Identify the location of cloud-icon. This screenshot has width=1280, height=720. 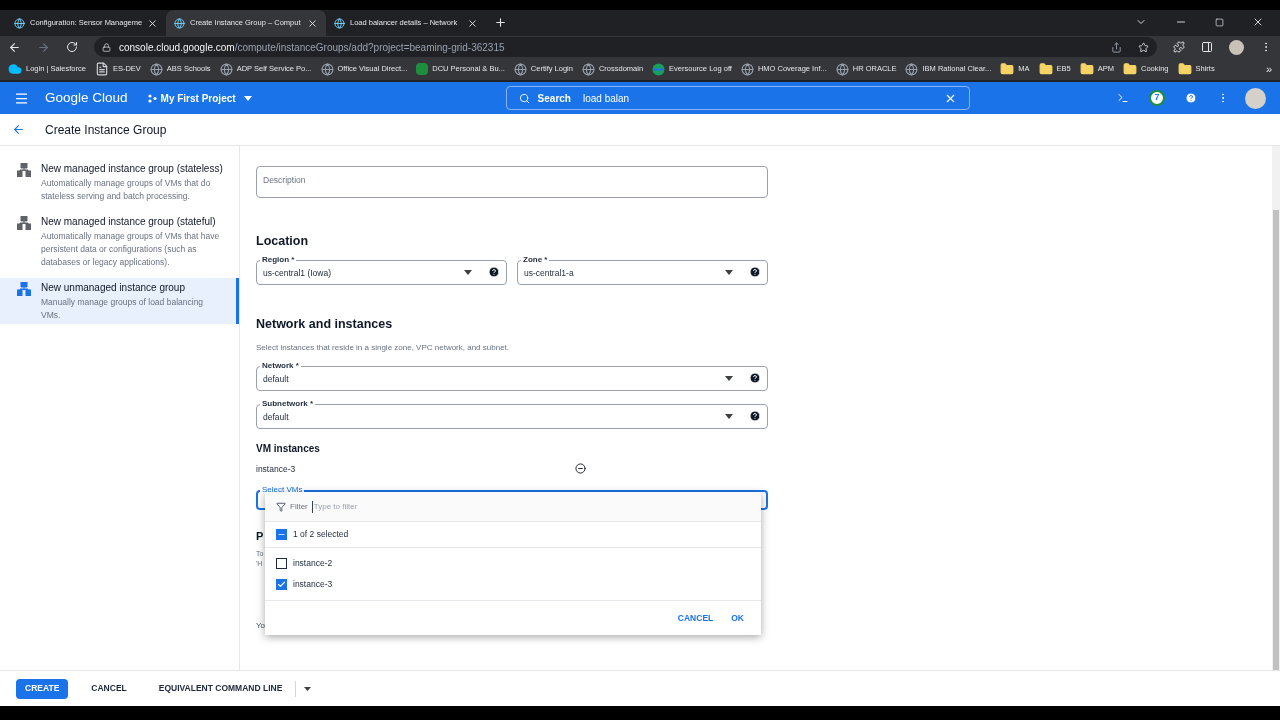
(15, 69).